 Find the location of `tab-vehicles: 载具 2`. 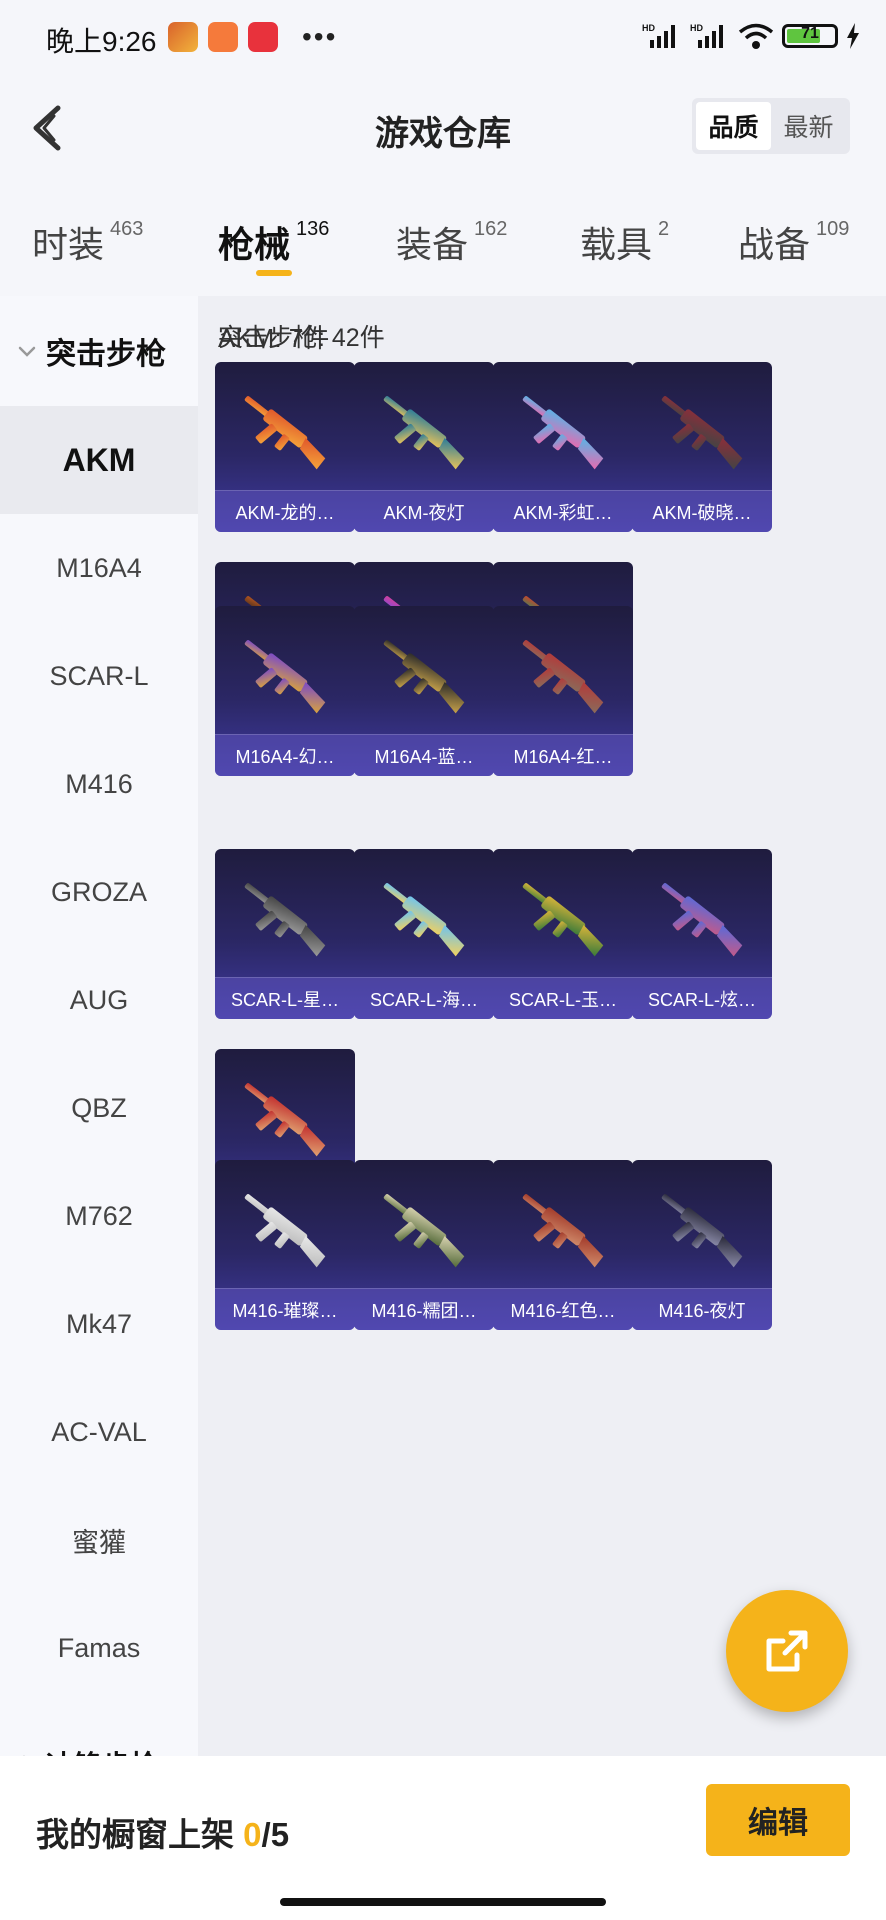

tab-vehicles: 载具 2 is located at coordinates (624, 242).